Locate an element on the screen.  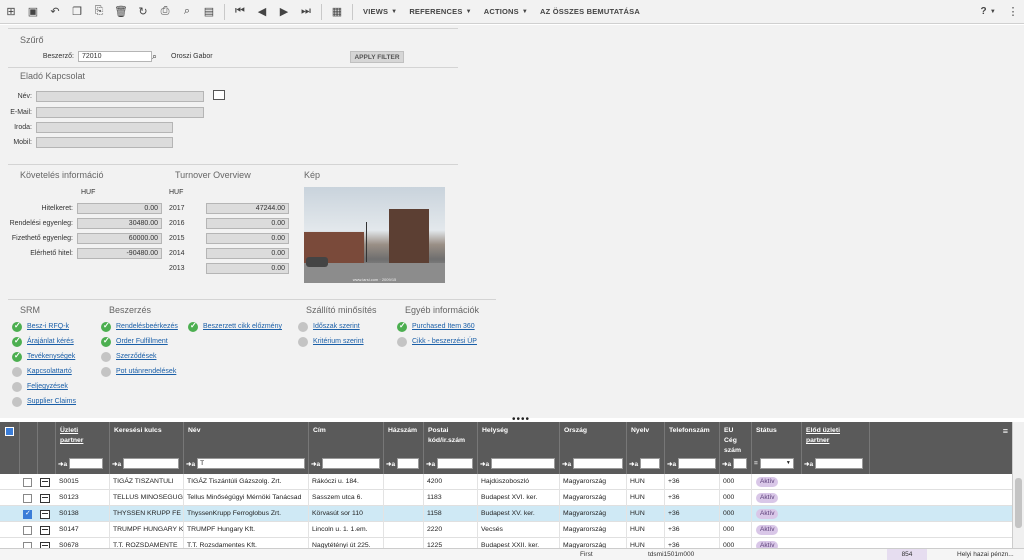
copy-icon: ⎘ is located at coordinates (99, 12).